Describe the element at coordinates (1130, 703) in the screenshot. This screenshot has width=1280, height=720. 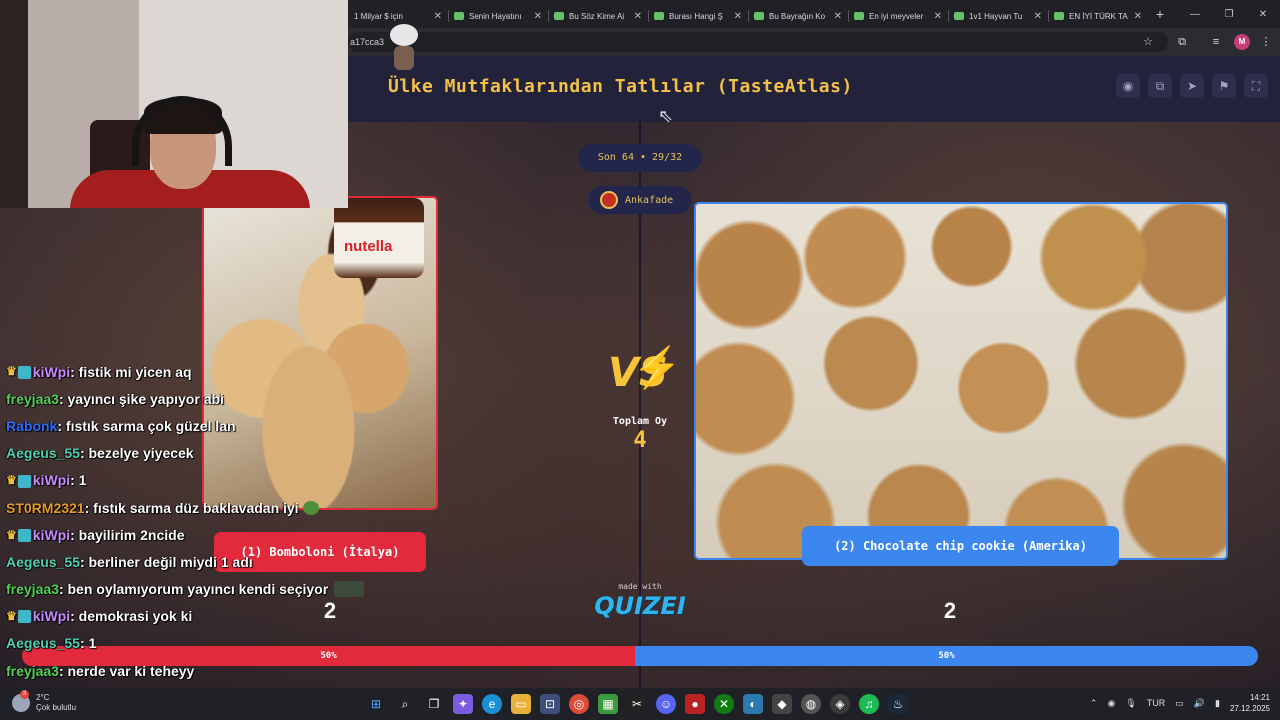
I see `microphone-icon: 🎙` at that location.